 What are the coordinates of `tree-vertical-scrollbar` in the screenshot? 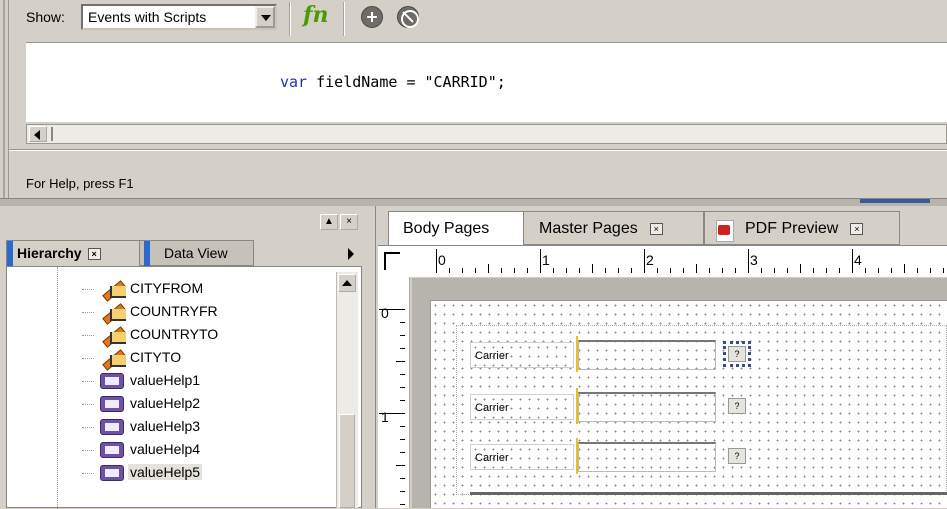 It's located at (347, 390).